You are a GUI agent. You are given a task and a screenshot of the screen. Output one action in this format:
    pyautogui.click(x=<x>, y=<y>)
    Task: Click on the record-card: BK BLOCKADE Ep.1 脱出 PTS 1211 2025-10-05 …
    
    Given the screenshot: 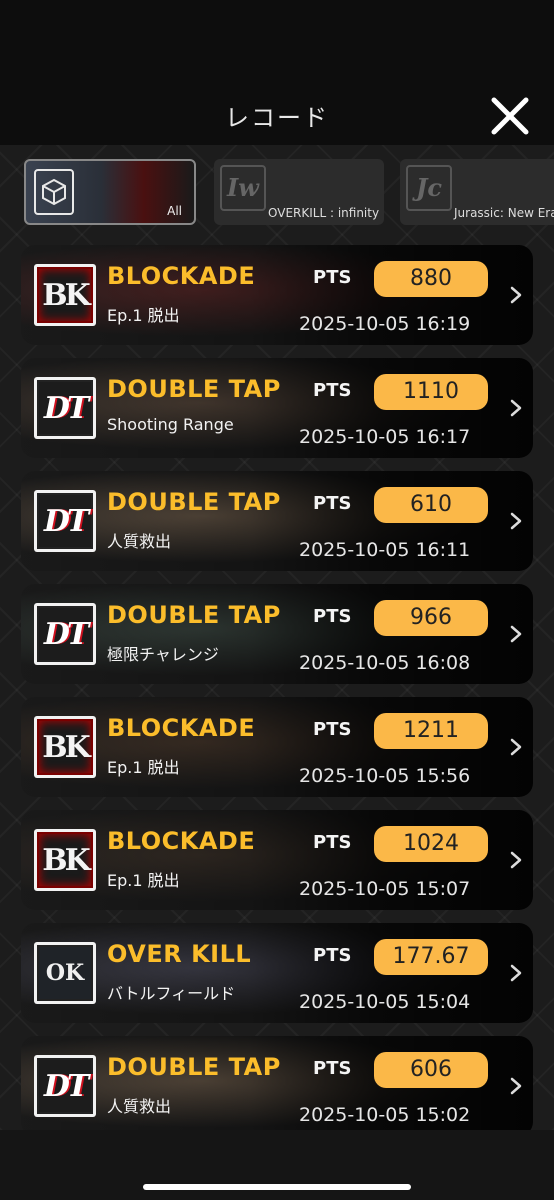 What is the action you would take?
    pyautogui.click(x=277, y=747)
    